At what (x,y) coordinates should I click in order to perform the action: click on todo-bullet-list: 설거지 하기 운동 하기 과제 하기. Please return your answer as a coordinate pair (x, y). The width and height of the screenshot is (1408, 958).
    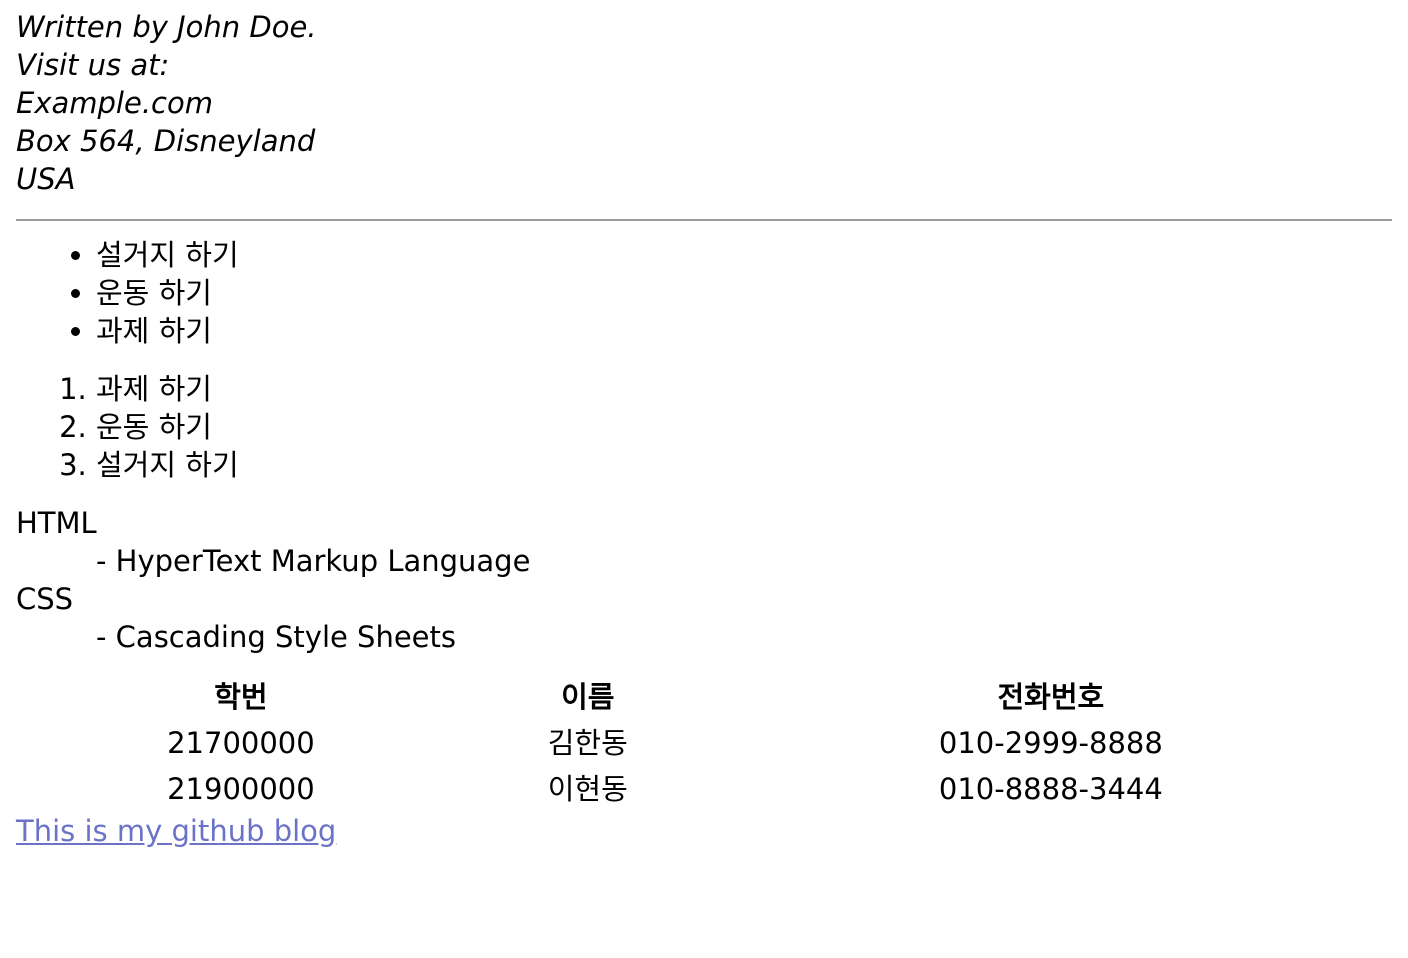
    Looking at the image, I should click on (704, 293).